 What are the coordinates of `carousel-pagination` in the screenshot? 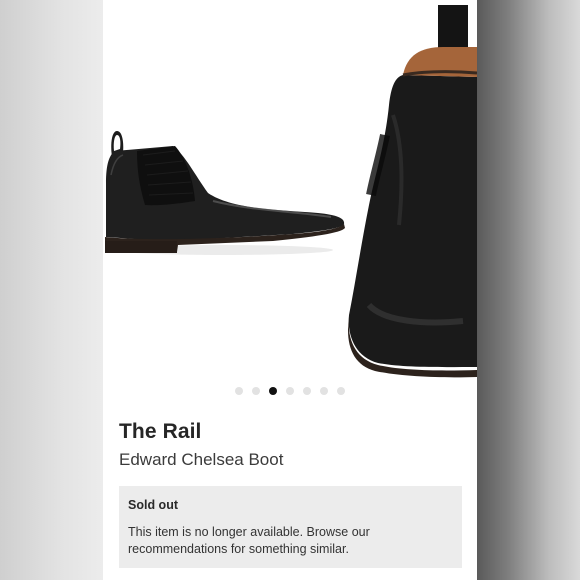 It's located at (290, 392).